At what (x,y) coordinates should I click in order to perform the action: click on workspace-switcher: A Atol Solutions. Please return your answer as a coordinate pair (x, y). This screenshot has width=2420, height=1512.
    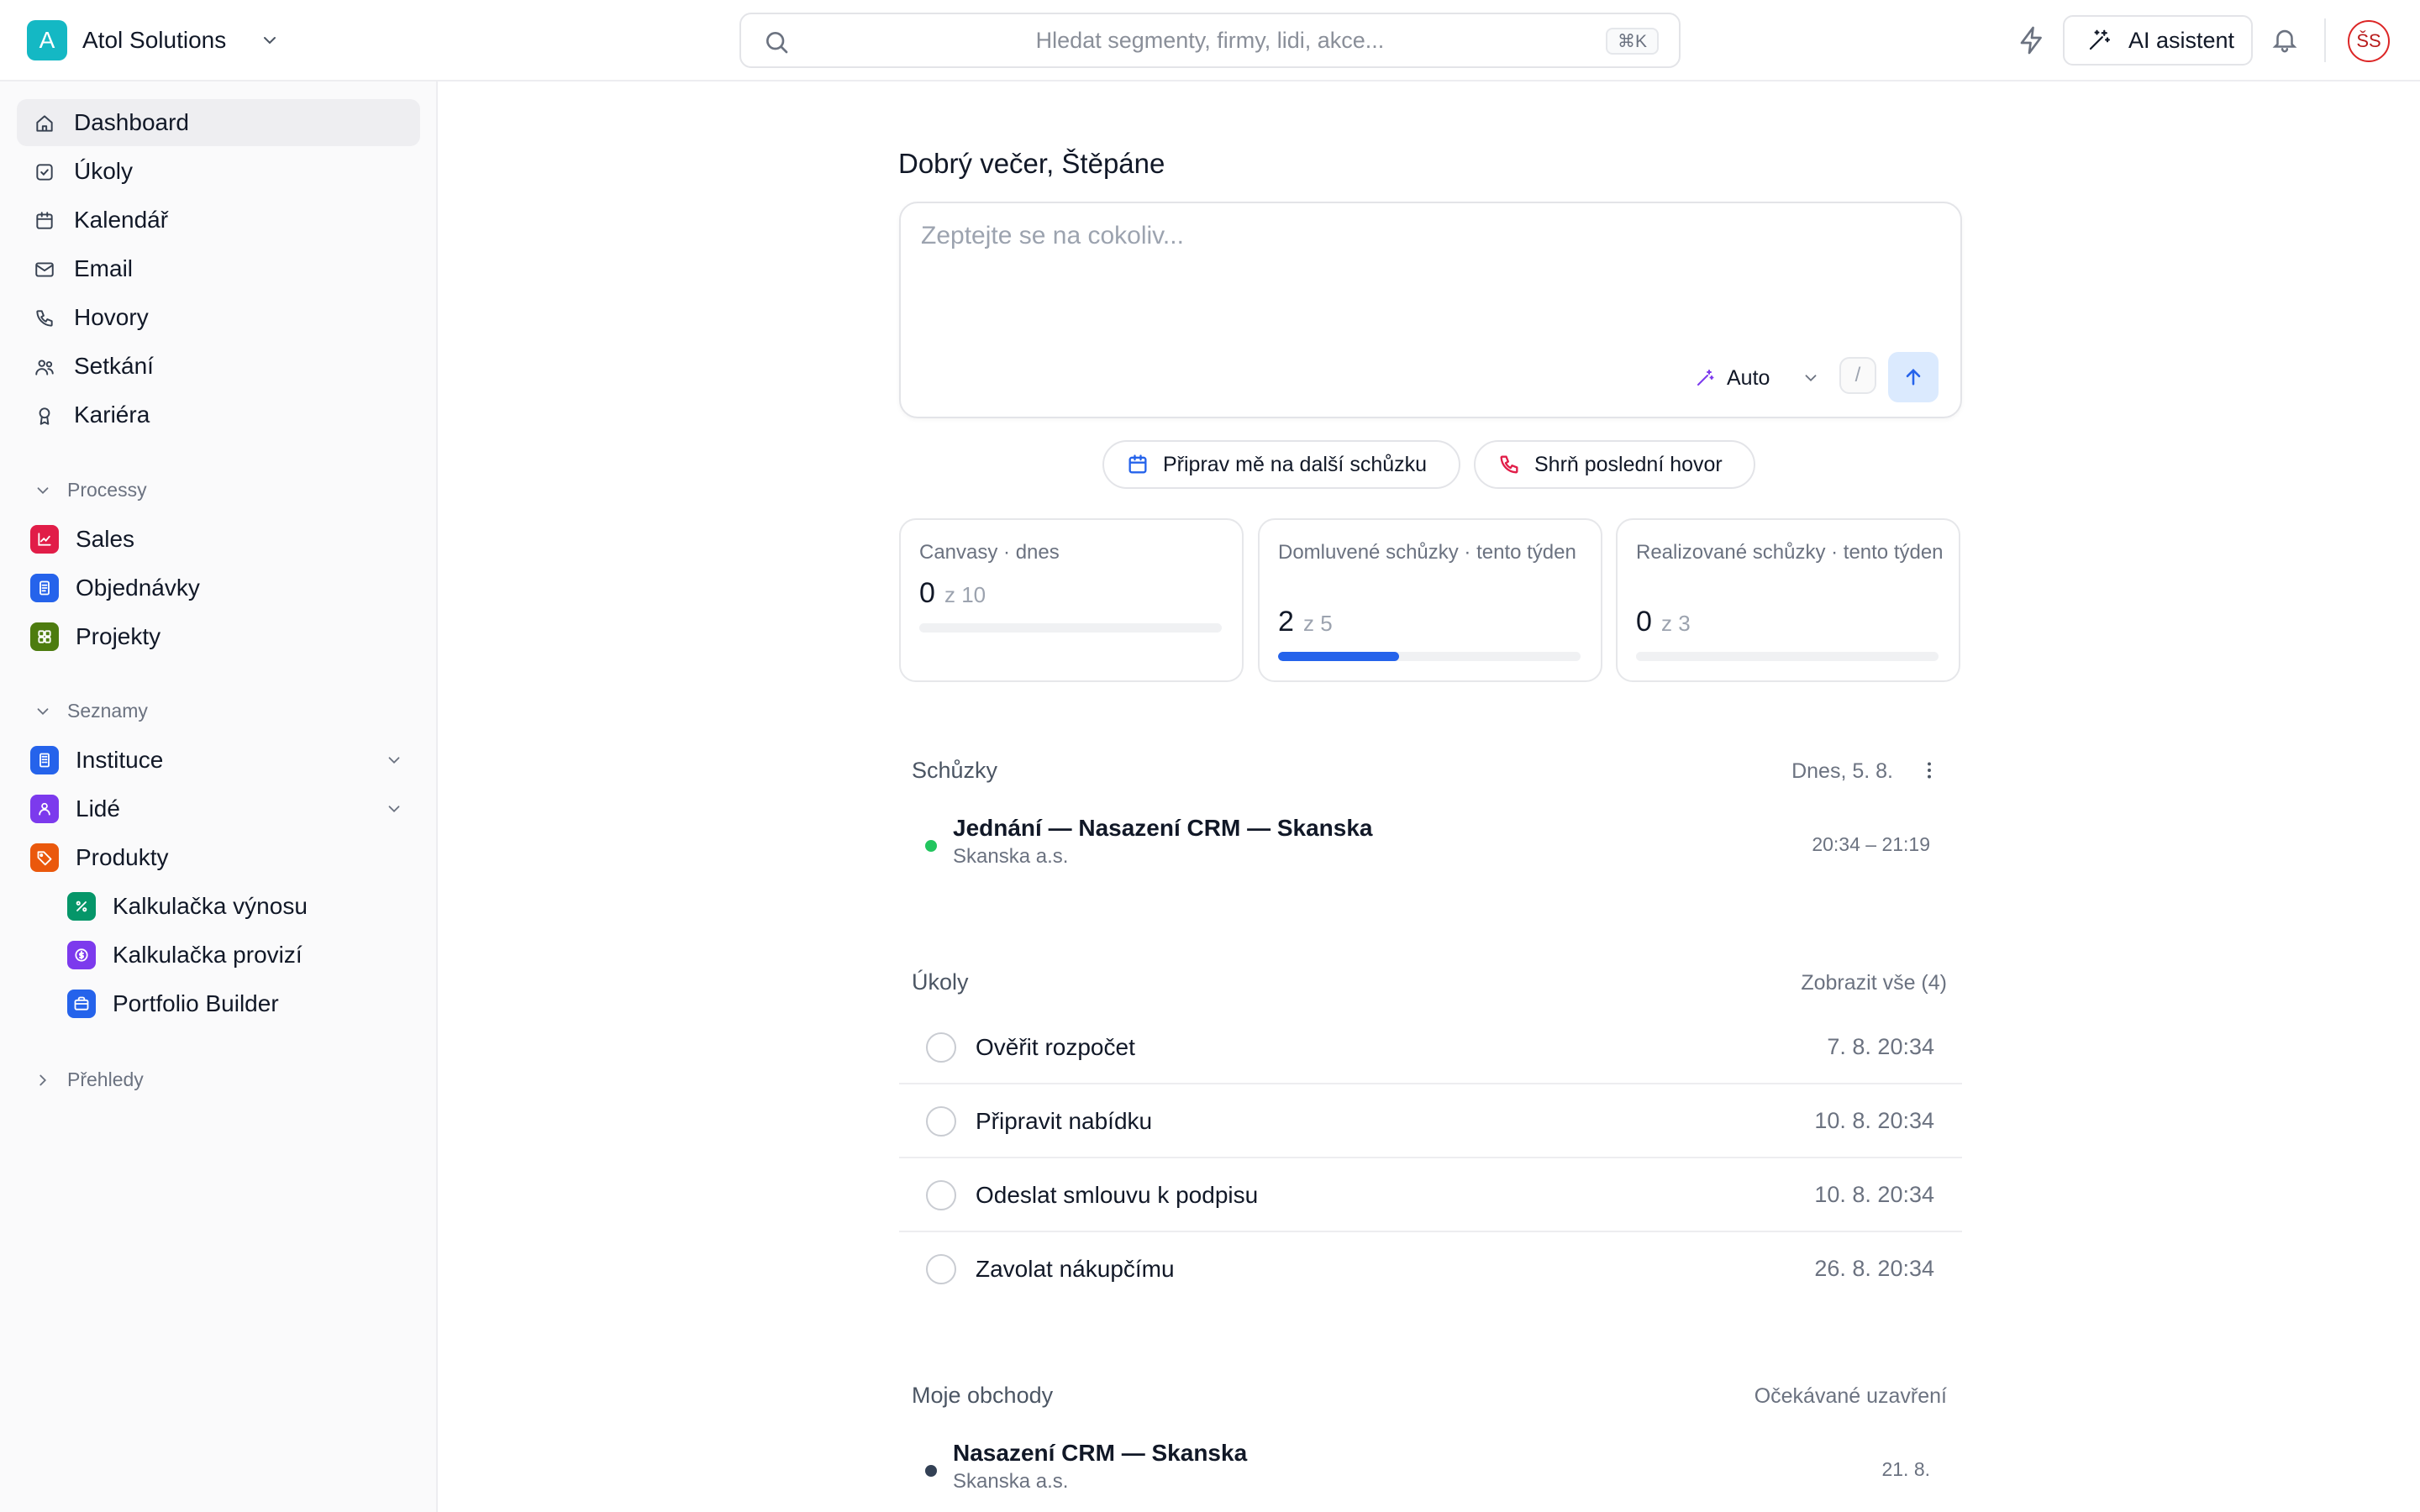
    Looking at the image, I should click on (153, 40).